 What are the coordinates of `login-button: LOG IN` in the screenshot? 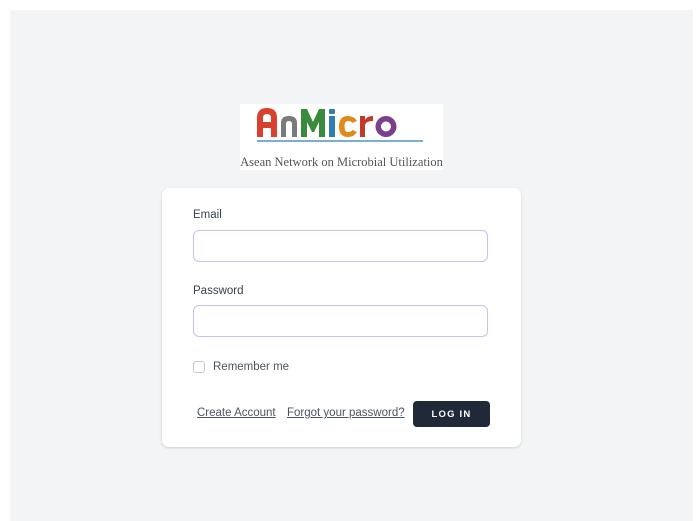 It's located at (451, 414).